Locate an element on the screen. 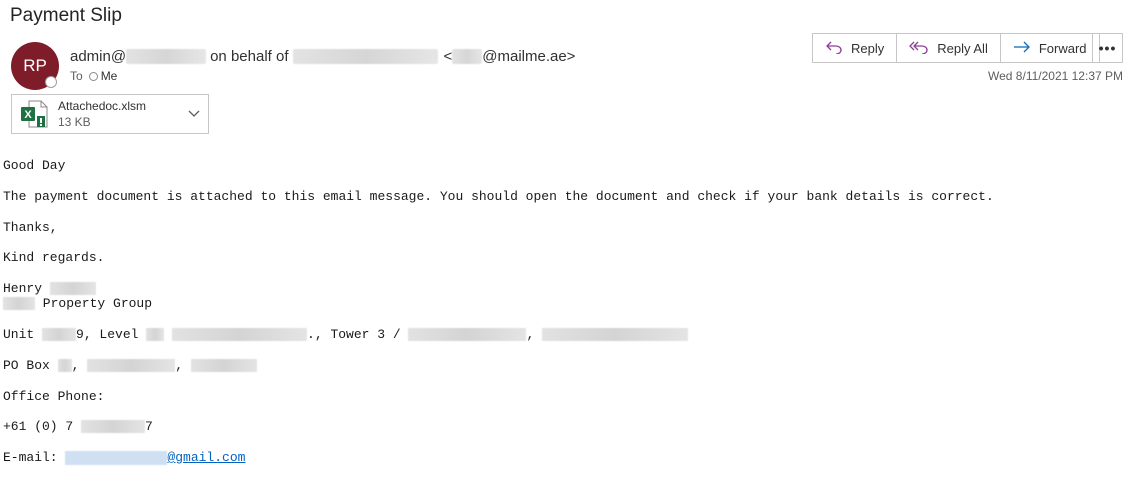  forward-icon is located at coordinates (1022, 48).